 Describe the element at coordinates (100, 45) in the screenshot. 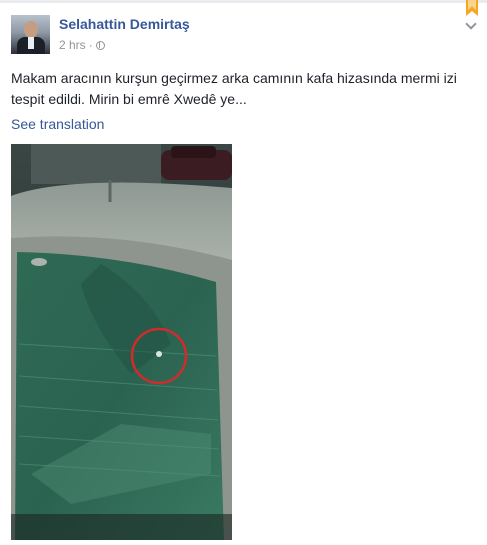

I see `globe-icon` at that location.